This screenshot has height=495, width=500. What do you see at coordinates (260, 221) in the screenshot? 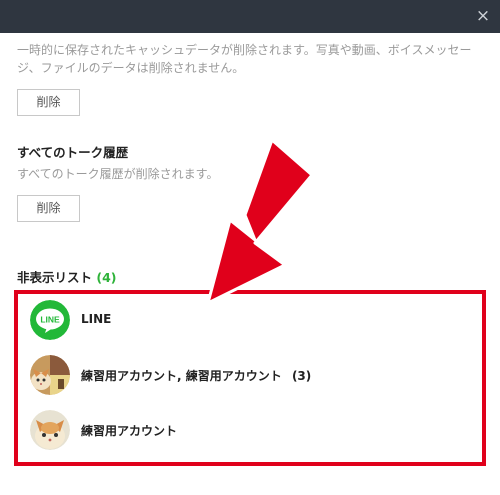
I see `red-arrow-icon` at bounding box center [260, 221].